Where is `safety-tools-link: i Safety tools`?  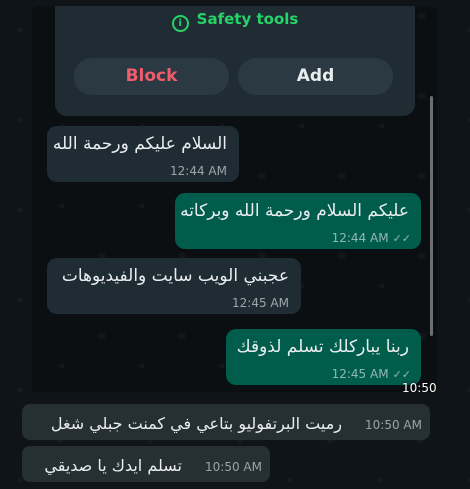
safety-tools-link: i Safety tools is located at coordinates (235, 21).